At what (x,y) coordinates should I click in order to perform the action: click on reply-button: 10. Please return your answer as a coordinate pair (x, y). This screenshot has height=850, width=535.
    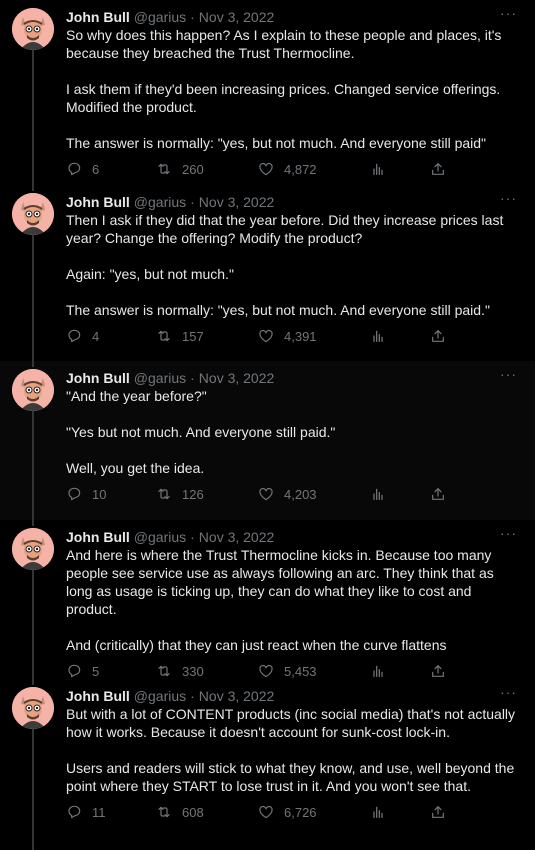
    Looking at the image, I should click on (86, 494).